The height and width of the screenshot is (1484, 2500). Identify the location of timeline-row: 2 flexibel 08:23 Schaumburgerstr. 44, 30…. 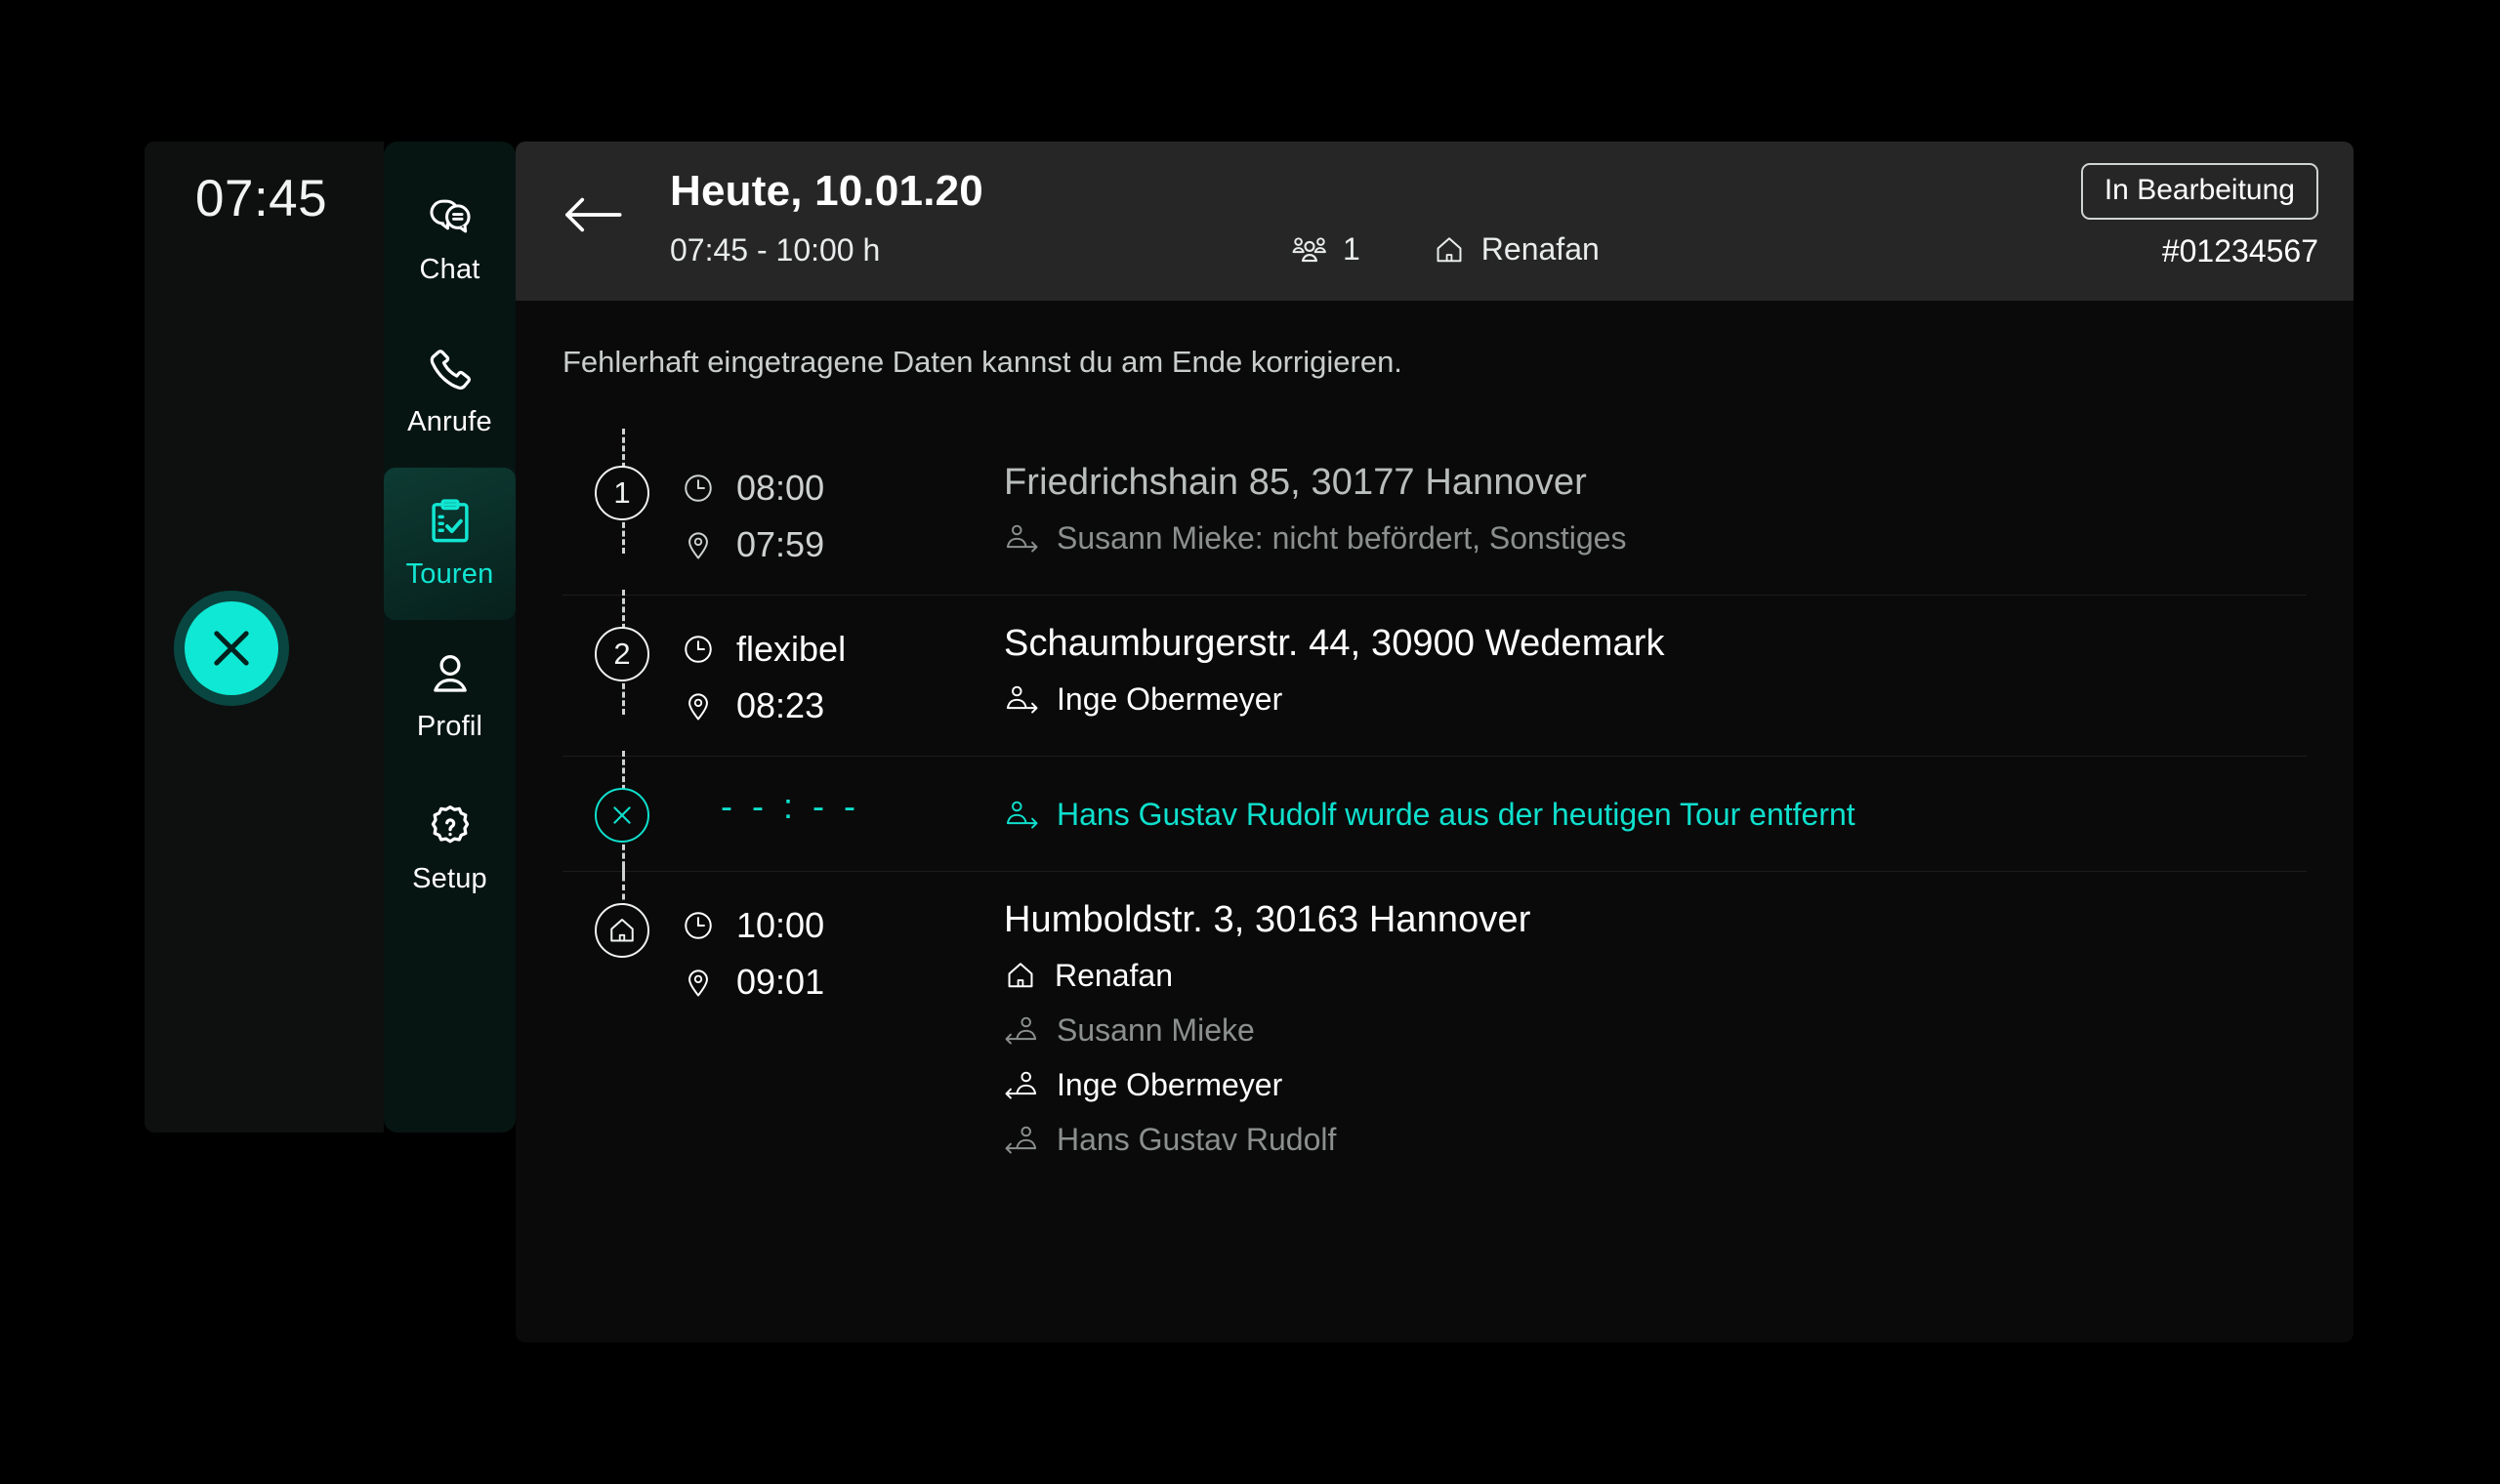
(1434, 673).